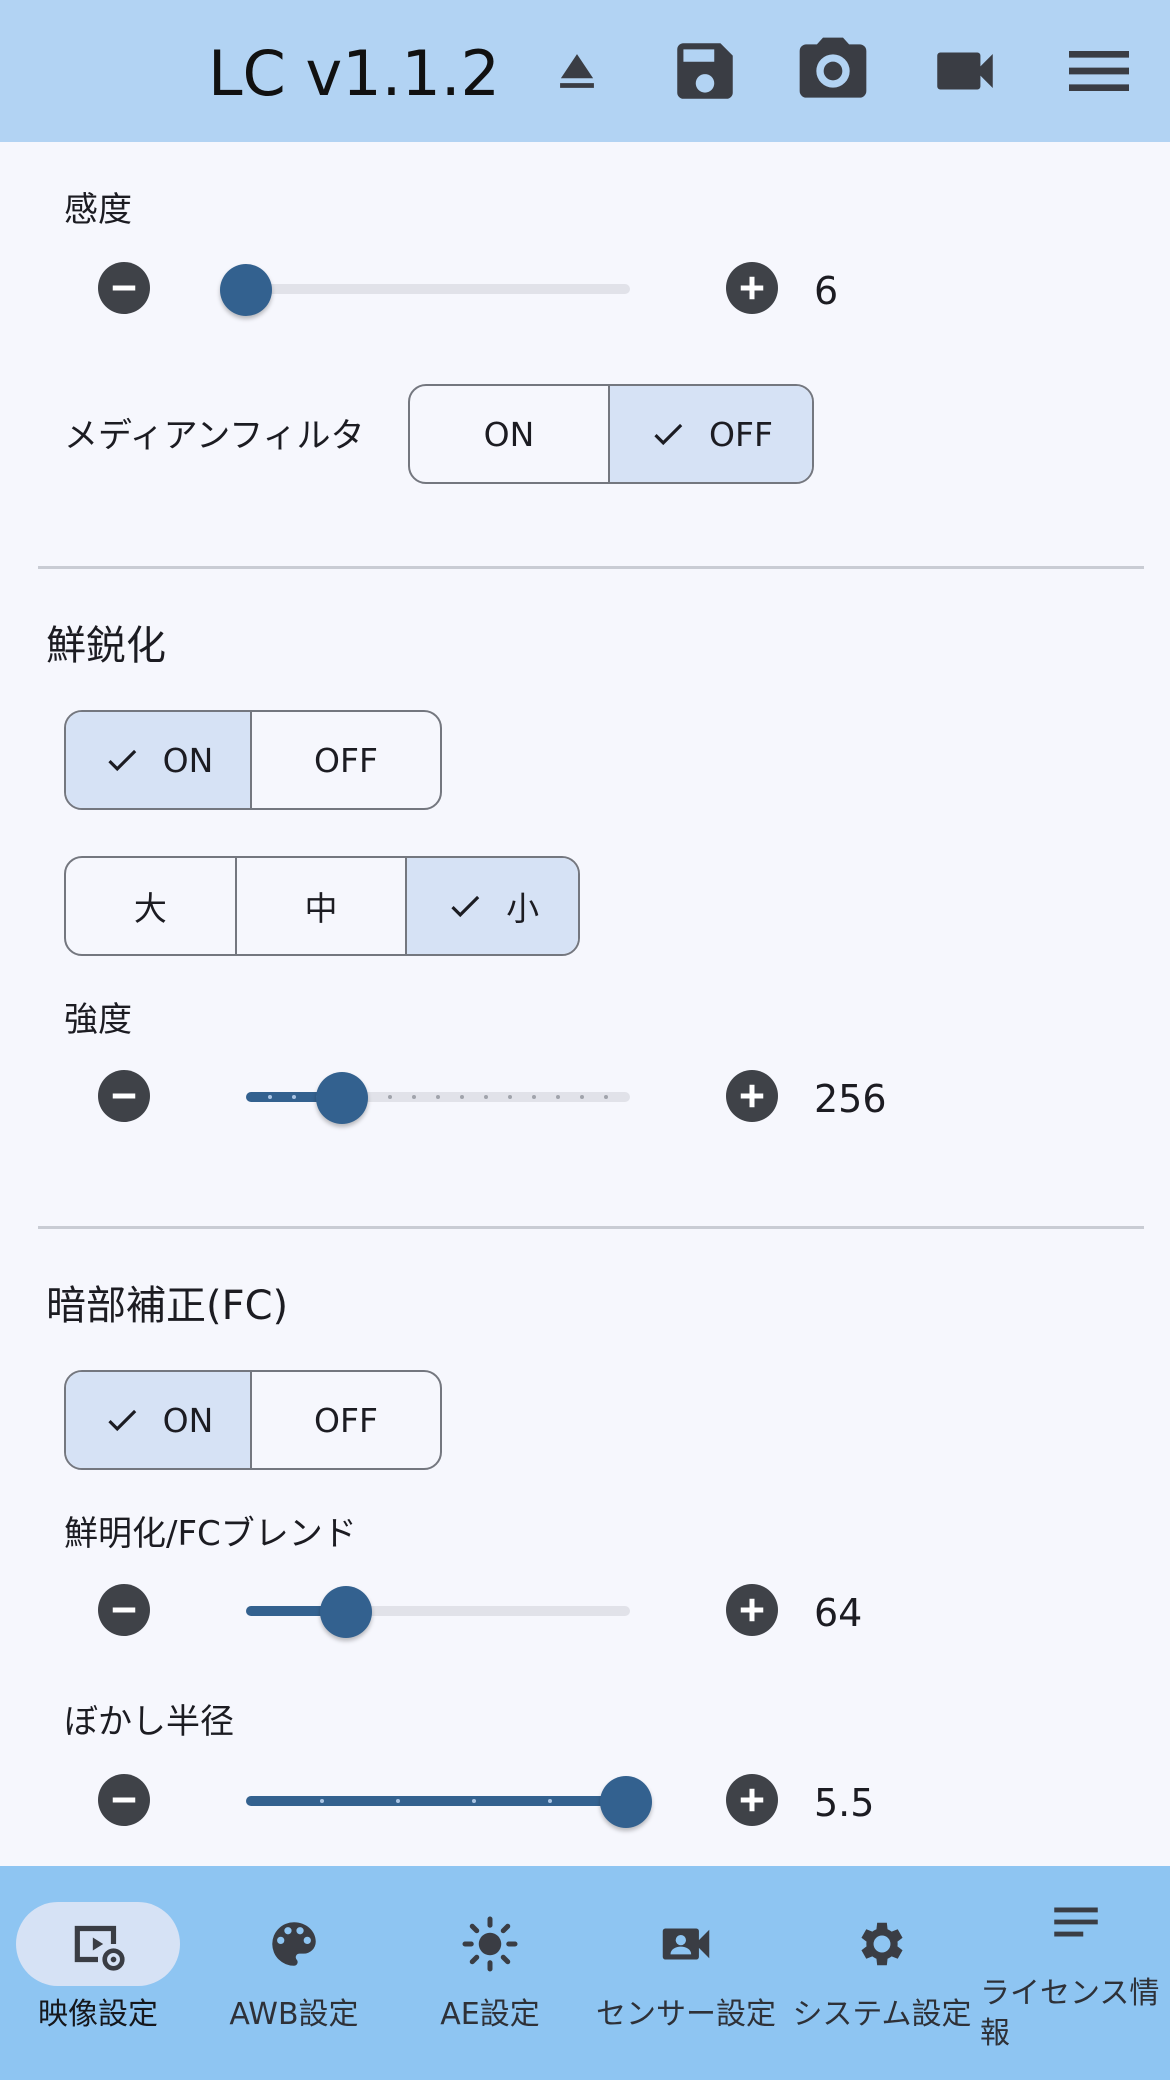 The width and height of the screenshot is (1170, 2080). Describe the element at coordinates (1070, 2013) in the screenshot. I see `nav-label: ライセンス情報` at that location.